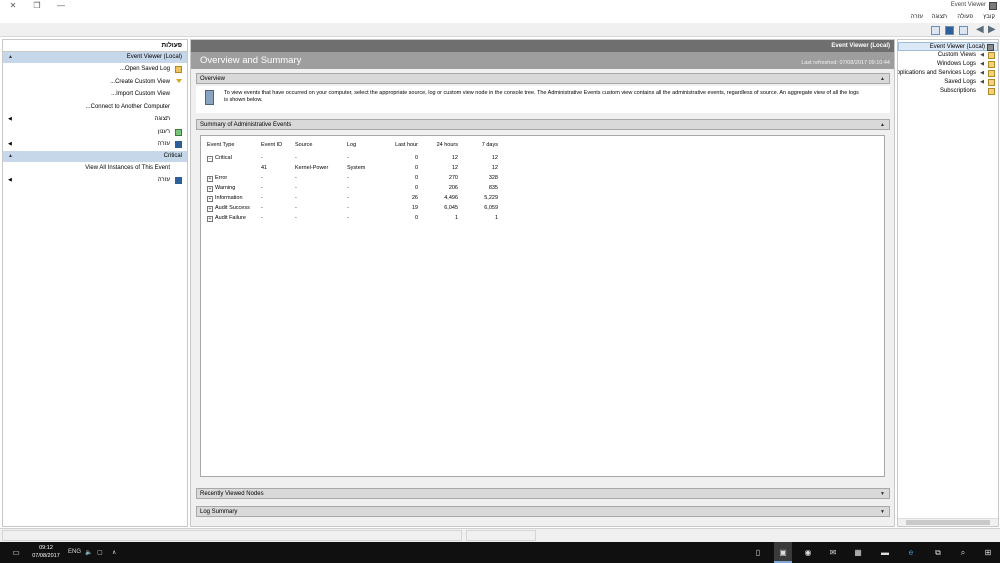 The image size is (1000, 563). I want to click on edge-icon: e, so click(911, 552).